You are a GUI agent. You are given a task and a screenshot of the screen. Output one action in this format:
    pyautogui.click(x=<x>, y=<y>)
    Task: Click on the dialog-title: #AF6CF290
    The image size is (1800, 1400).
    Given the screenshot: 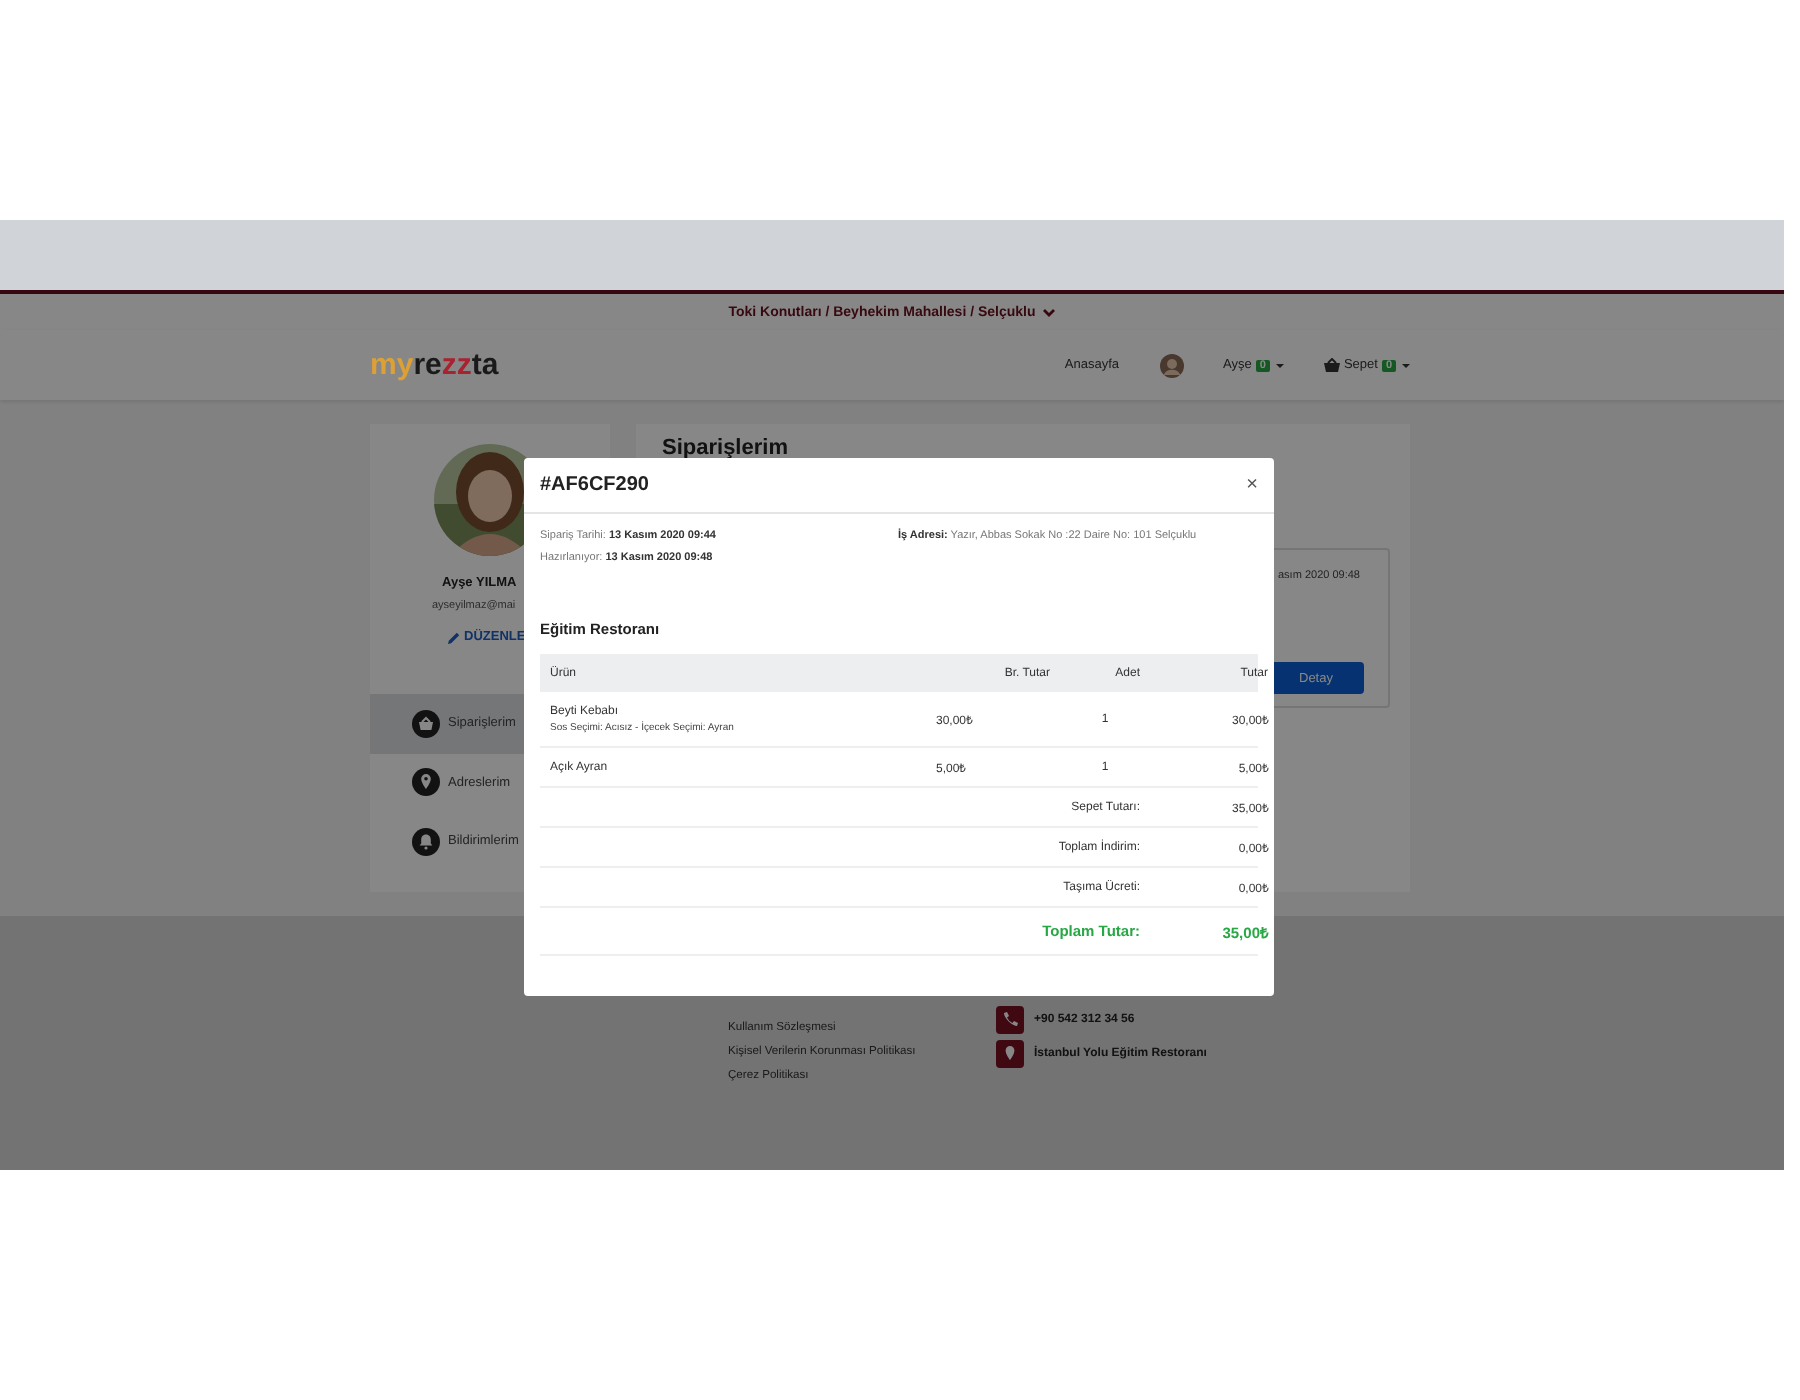 What is the action you would take?
    pyautogui.click(x=594, y=485)
    